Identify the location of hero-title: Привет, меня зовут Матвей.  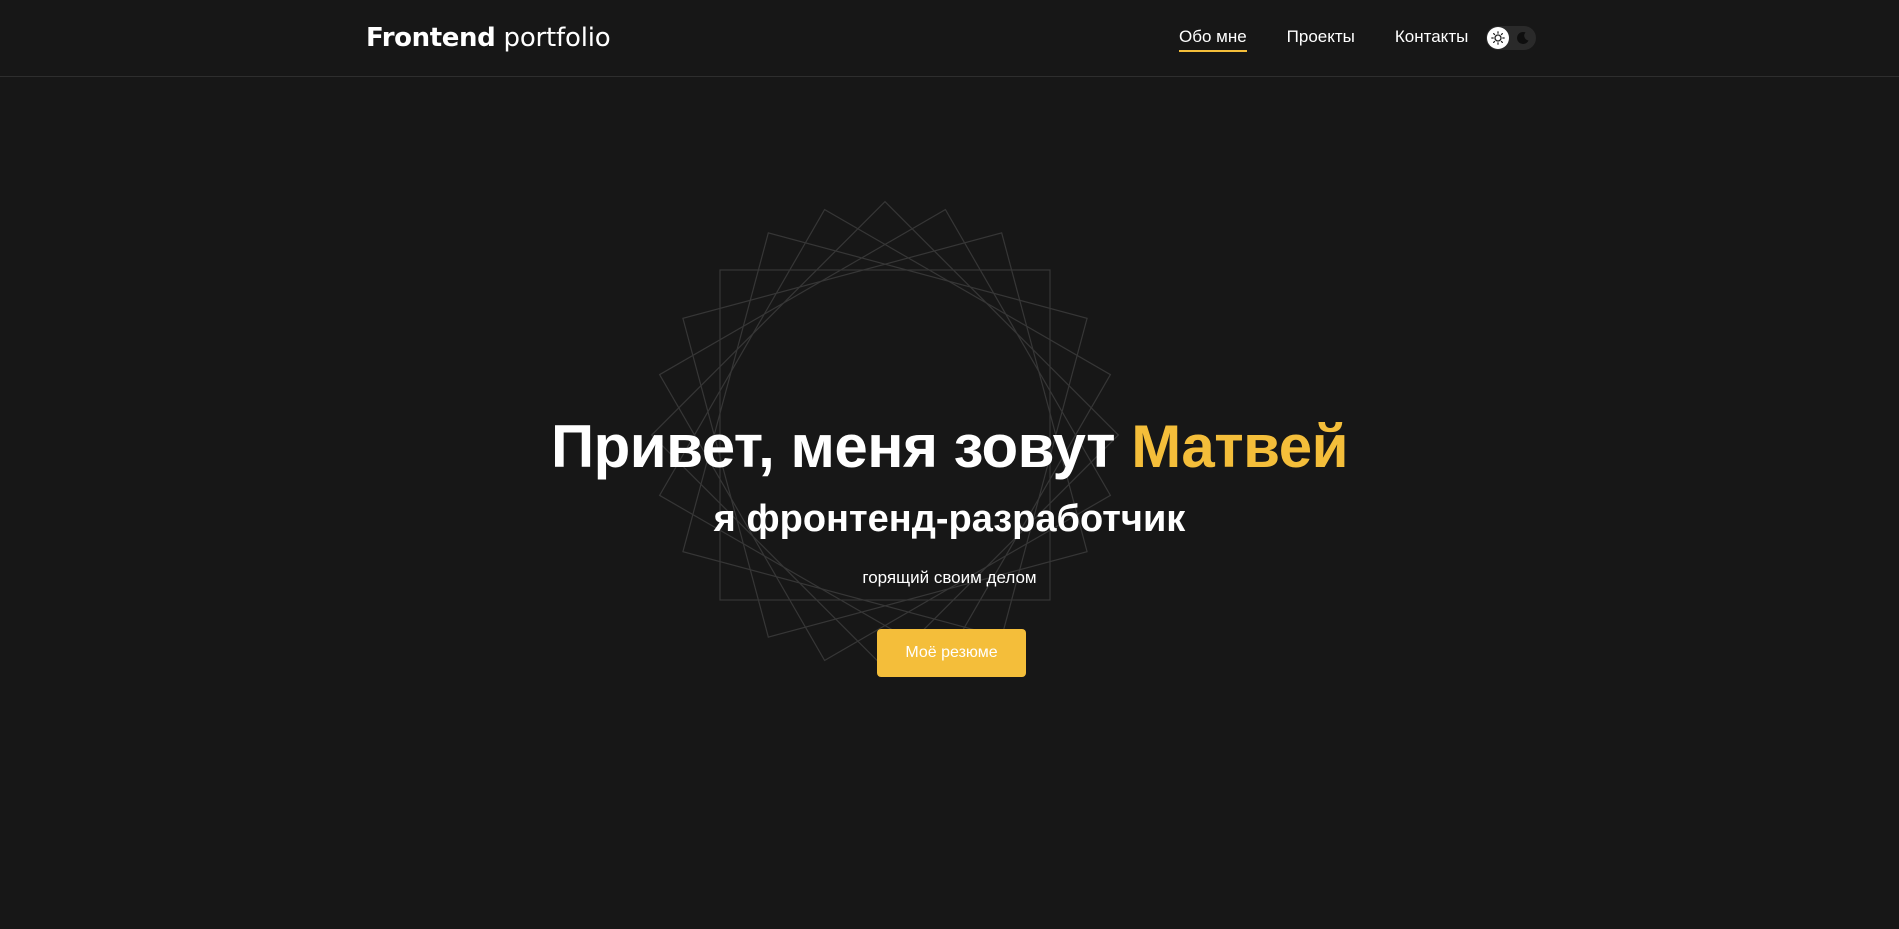
(949, 447).